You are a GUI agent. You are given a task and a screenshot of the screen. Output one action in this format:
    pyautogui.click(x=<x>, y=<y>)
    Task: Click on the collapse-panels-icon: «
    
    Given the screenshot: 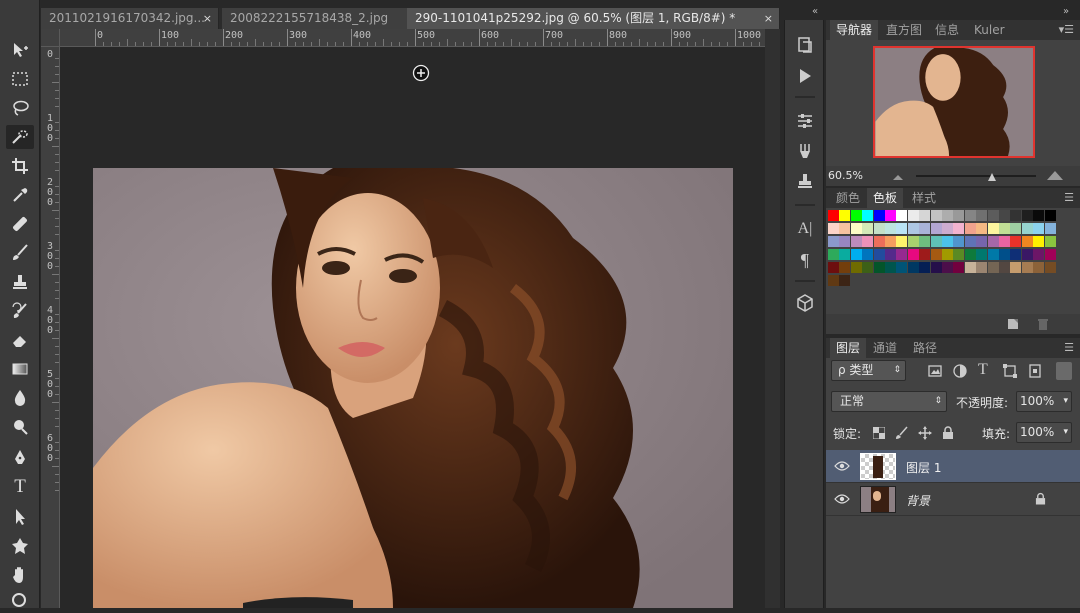 What is the action you would take?
    pyautogui.click(x=815, y=11)
    